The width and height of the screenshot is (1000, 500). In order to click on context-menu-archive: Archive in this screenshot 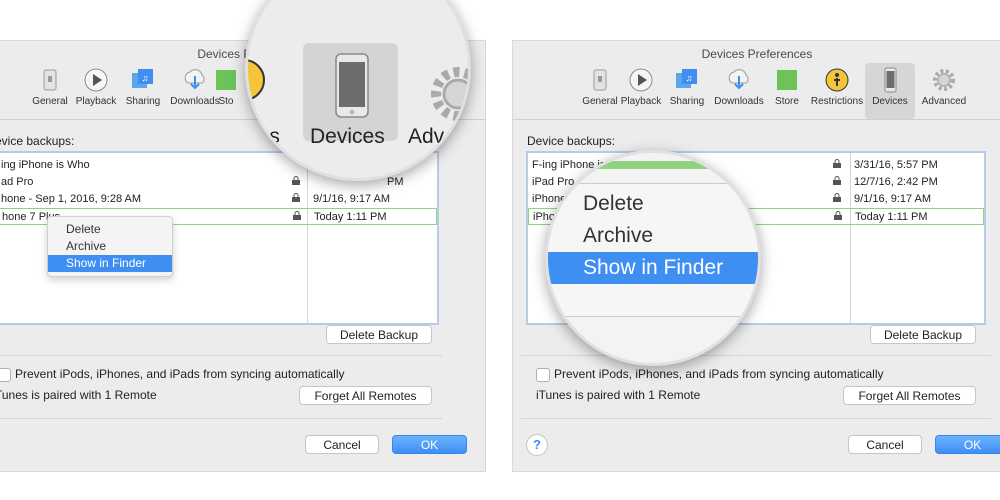, I will do `click(110, 246)`.